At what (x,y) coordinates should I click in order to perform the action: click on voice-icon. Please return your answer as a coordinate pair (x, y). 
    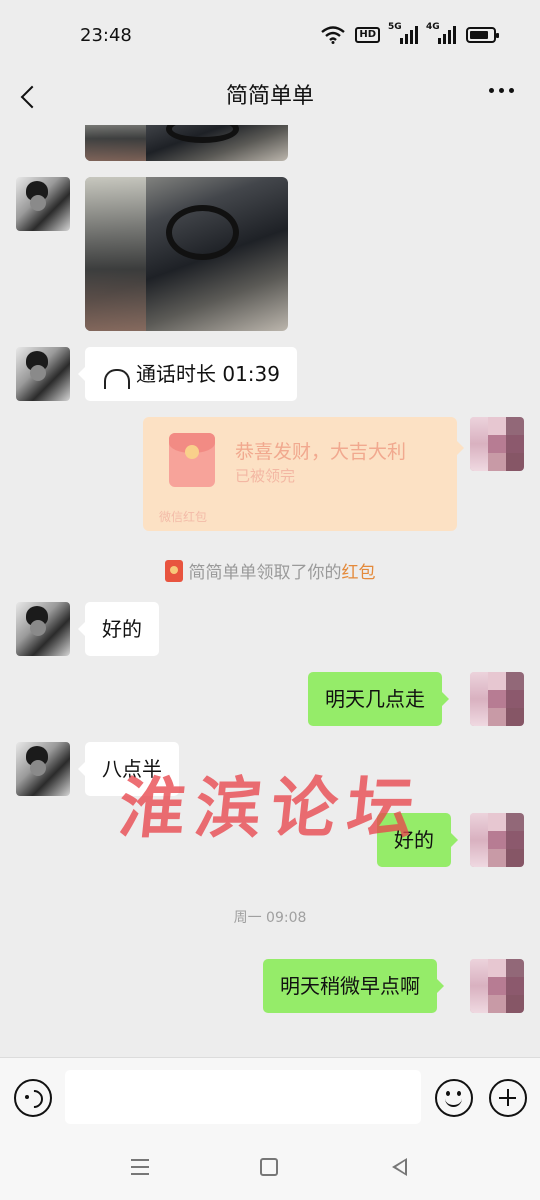
    Looking at the image, I should click on (33, 1098).